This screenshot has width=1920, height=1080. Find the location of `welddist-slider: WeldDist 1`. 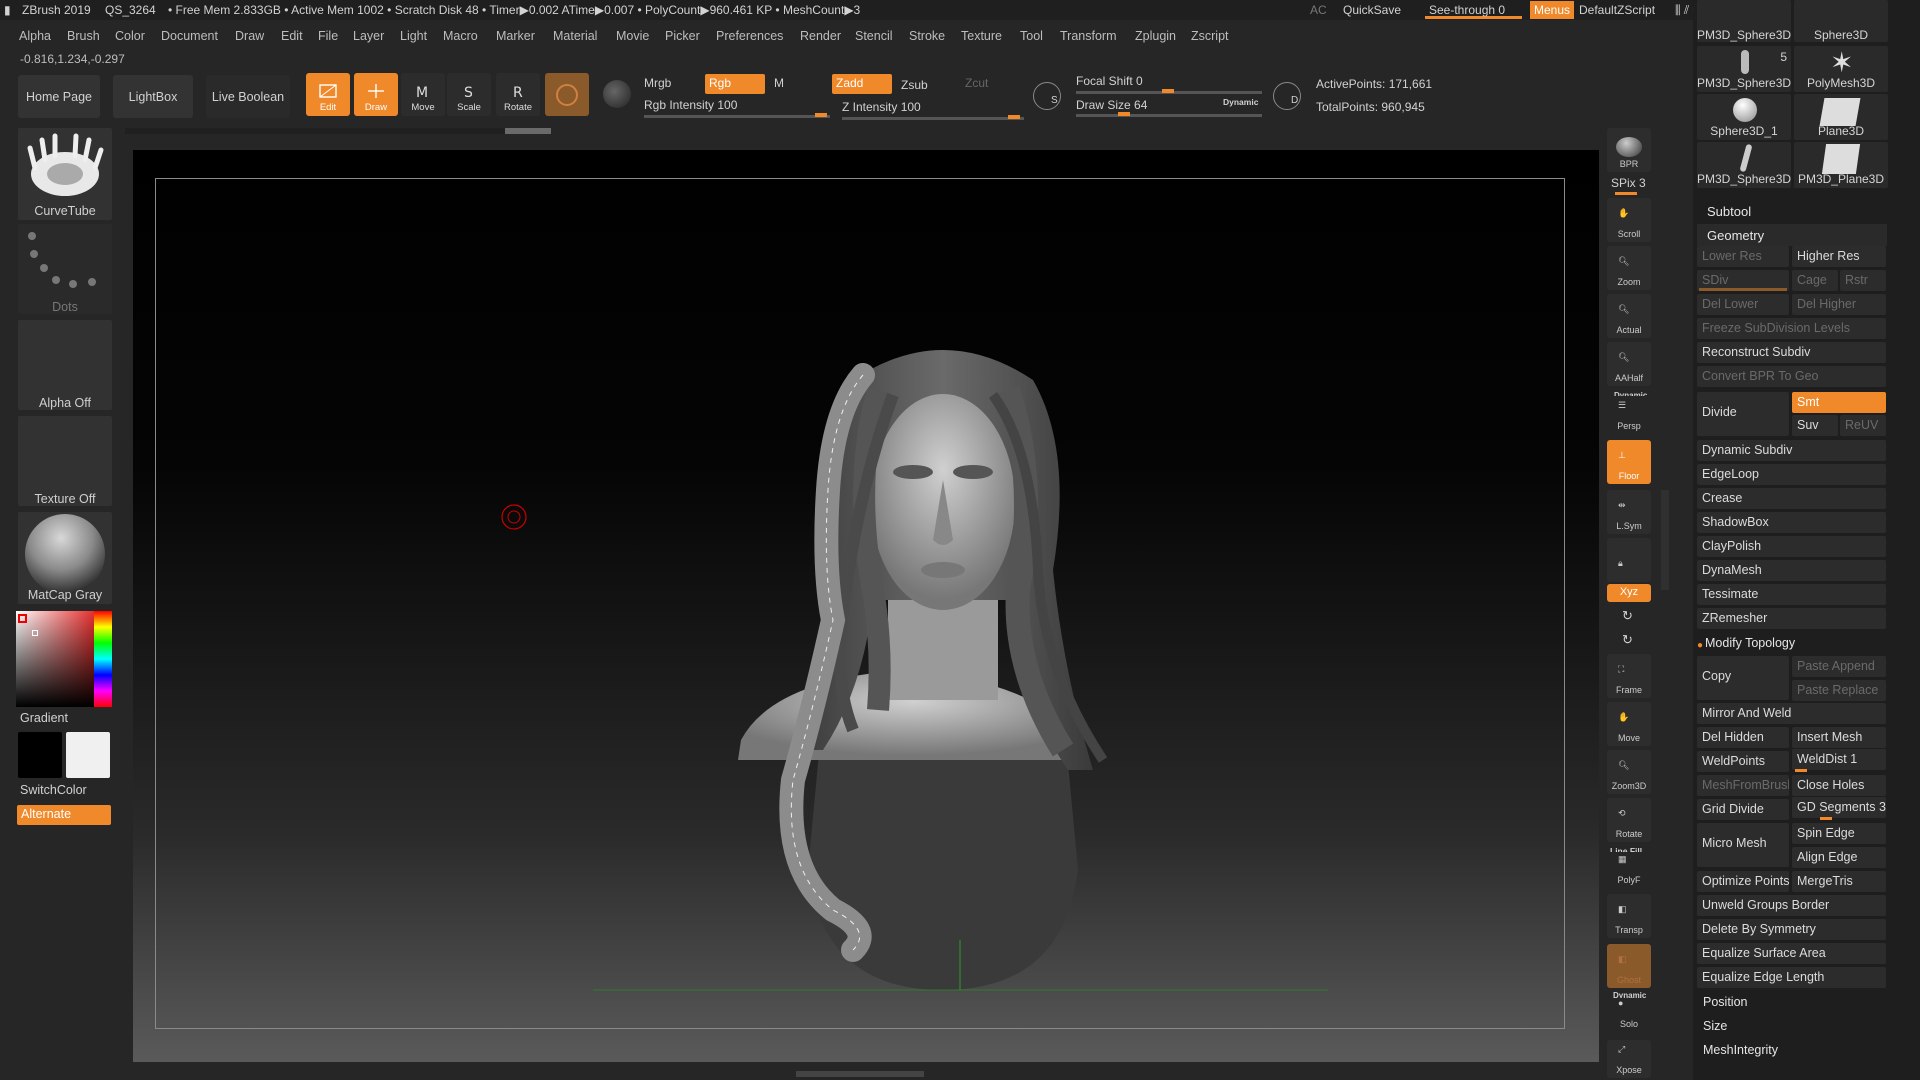

welddist-slider: WeldDist 1 is located at coordinates (1839, 759).